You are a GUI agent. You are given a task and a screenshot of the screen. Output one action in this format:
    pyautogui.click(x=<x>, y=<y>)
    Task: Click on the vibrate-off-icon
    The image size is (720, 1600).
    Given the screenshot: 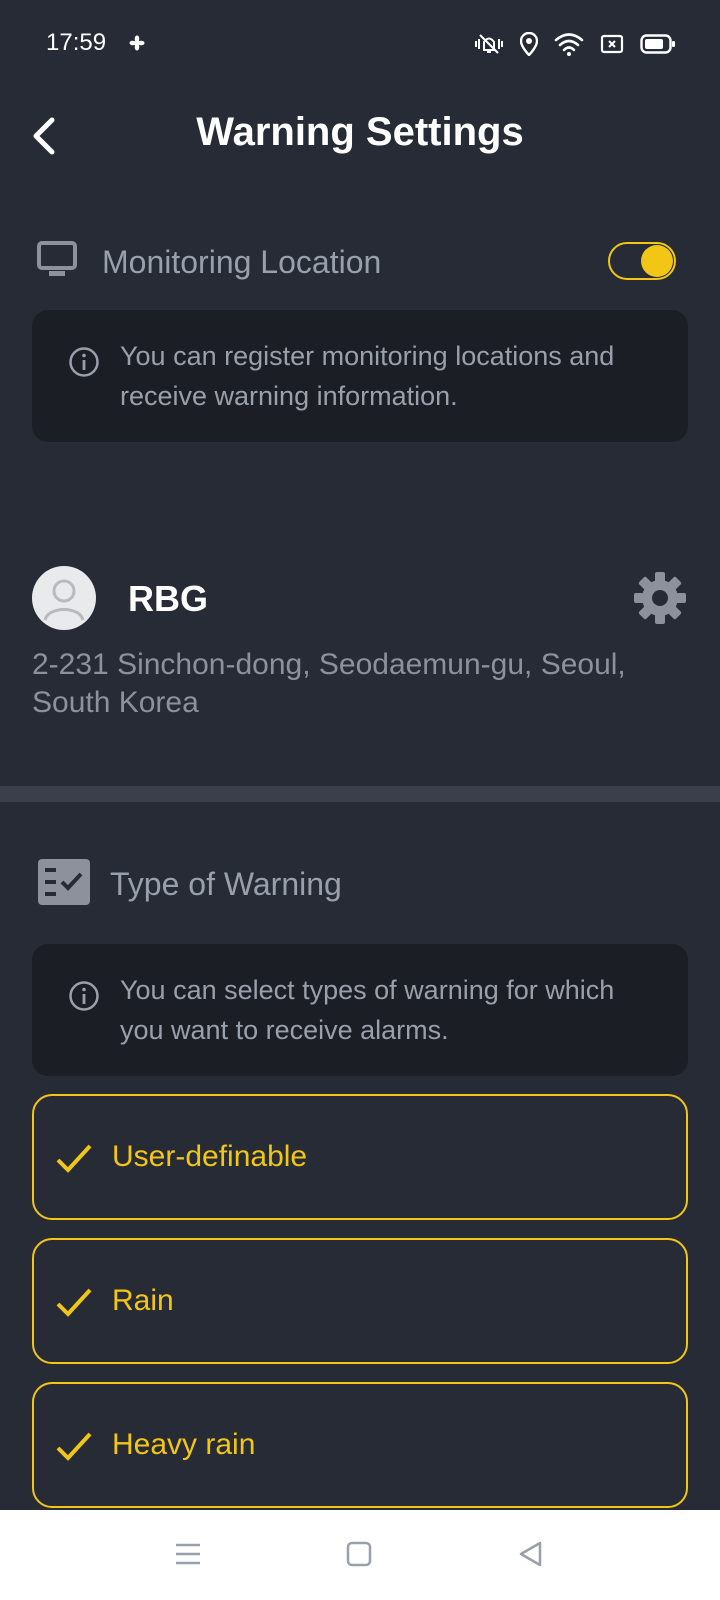 What is the action you would take?
    pyautogui.click(x=489, y=47)
    